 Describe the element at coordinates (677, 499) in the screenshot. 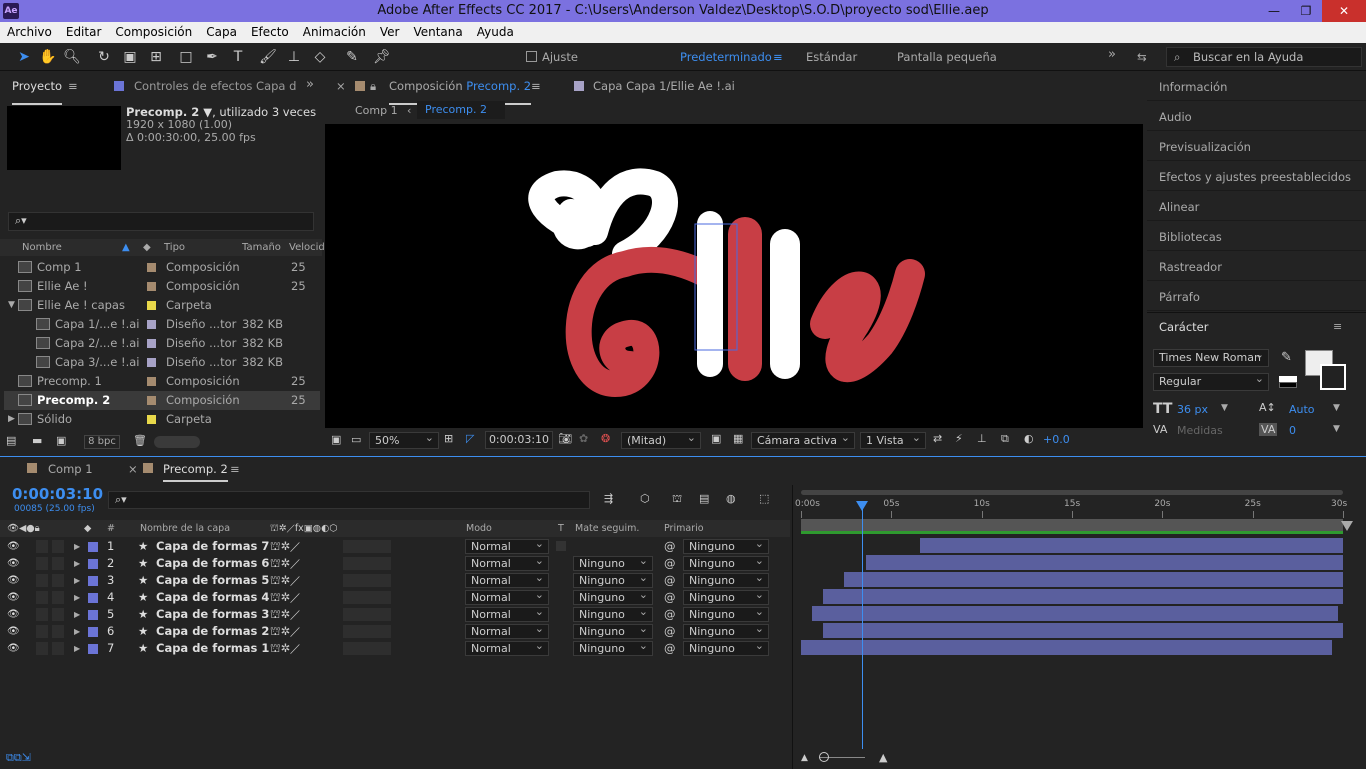

I see `shy-layers-icon: ⛫` at that location.